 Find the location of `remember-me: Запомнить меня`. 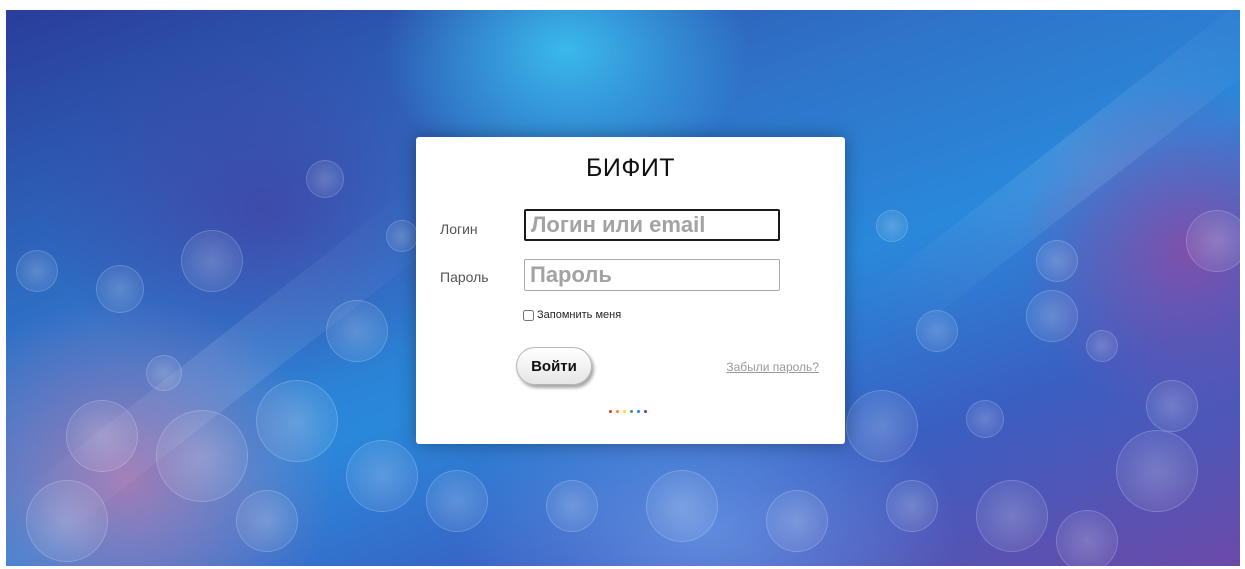

remember-me: Запомнить меня is located at coordinates (572, 315).